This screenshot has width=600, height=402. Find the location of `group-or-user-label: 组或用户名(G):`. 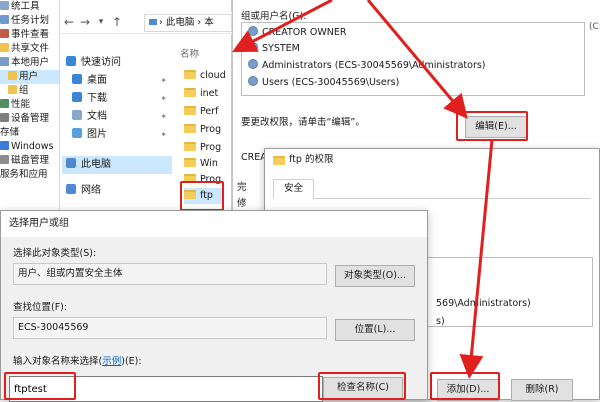

group-or-user-label: 组或用户名(G): is located at coordinates (274, 16).